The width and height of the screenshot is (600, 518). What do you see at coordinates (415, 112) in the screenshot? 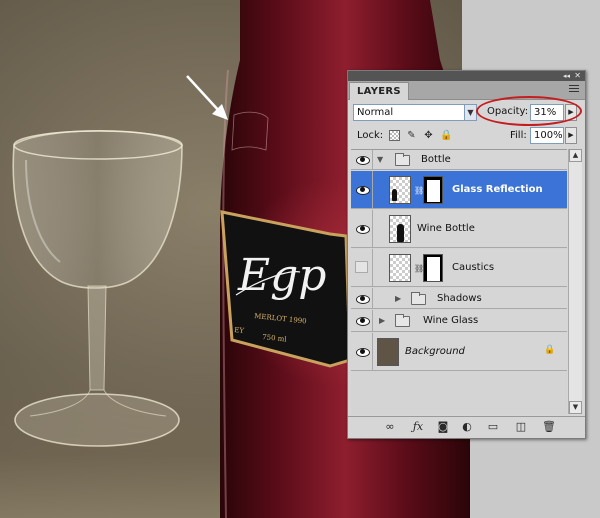
I see `blend-mode-select: Normal ▼` at bounding box center [415, 112].